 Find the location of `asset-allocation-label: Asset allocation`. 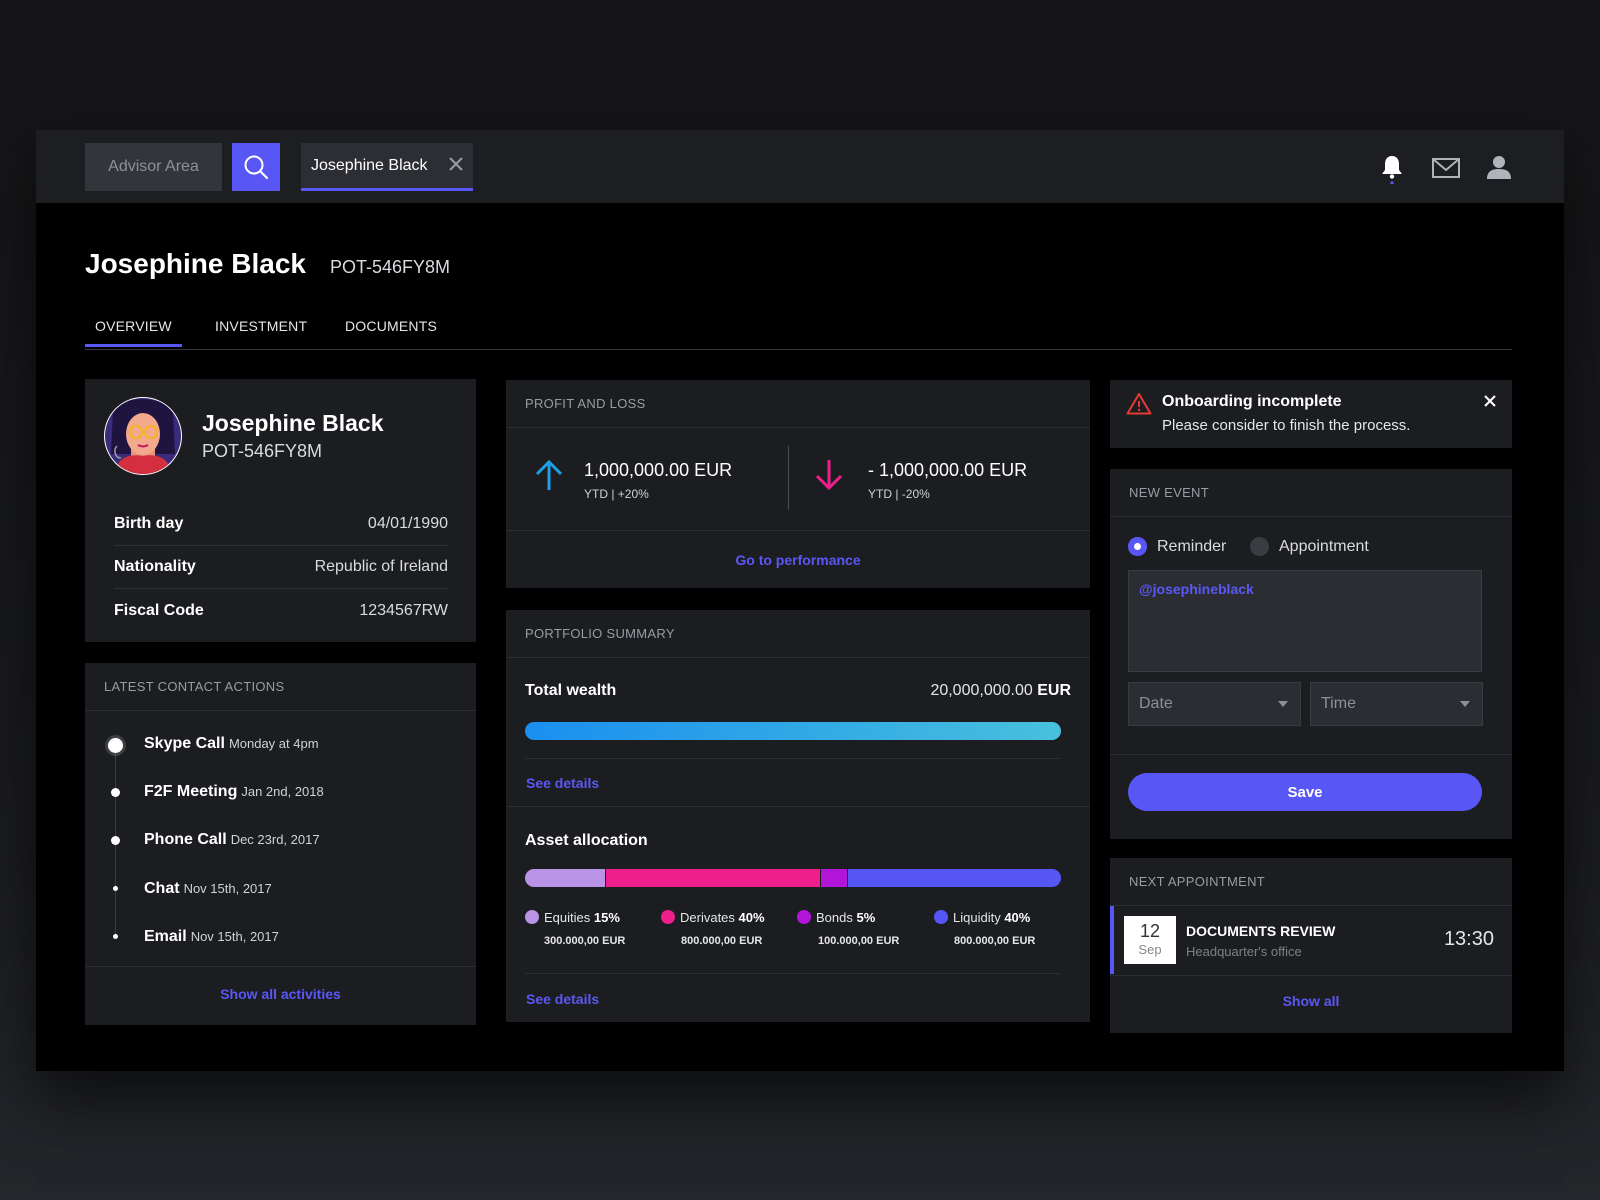

asset-allocation-label: Asset allocation is located at coordinates (586, 840).